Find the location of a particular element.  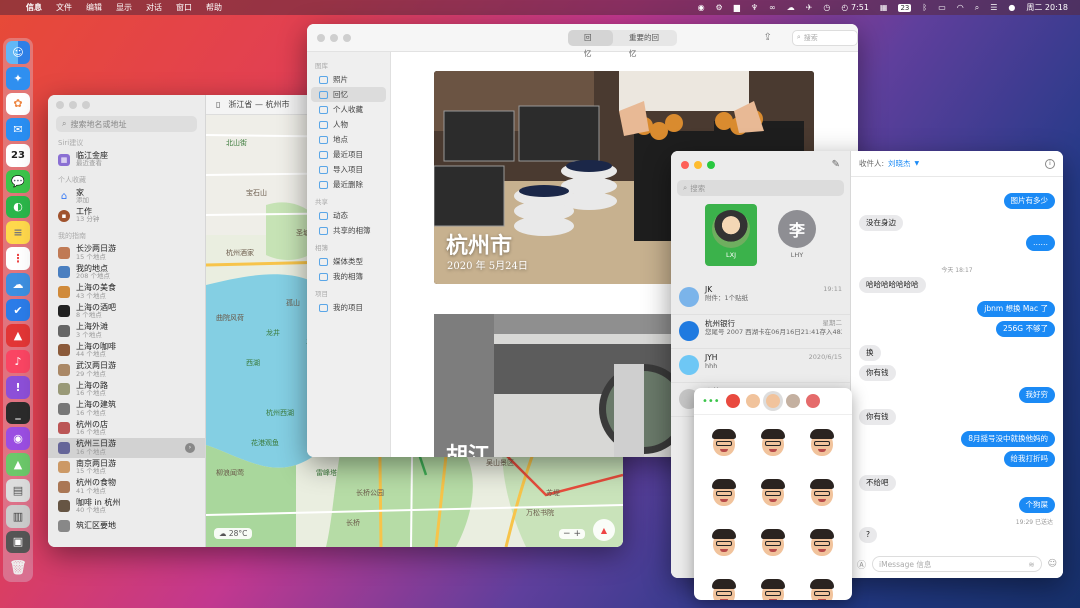

screenshot-icon: ▣ is located at coordinates (18, 542).